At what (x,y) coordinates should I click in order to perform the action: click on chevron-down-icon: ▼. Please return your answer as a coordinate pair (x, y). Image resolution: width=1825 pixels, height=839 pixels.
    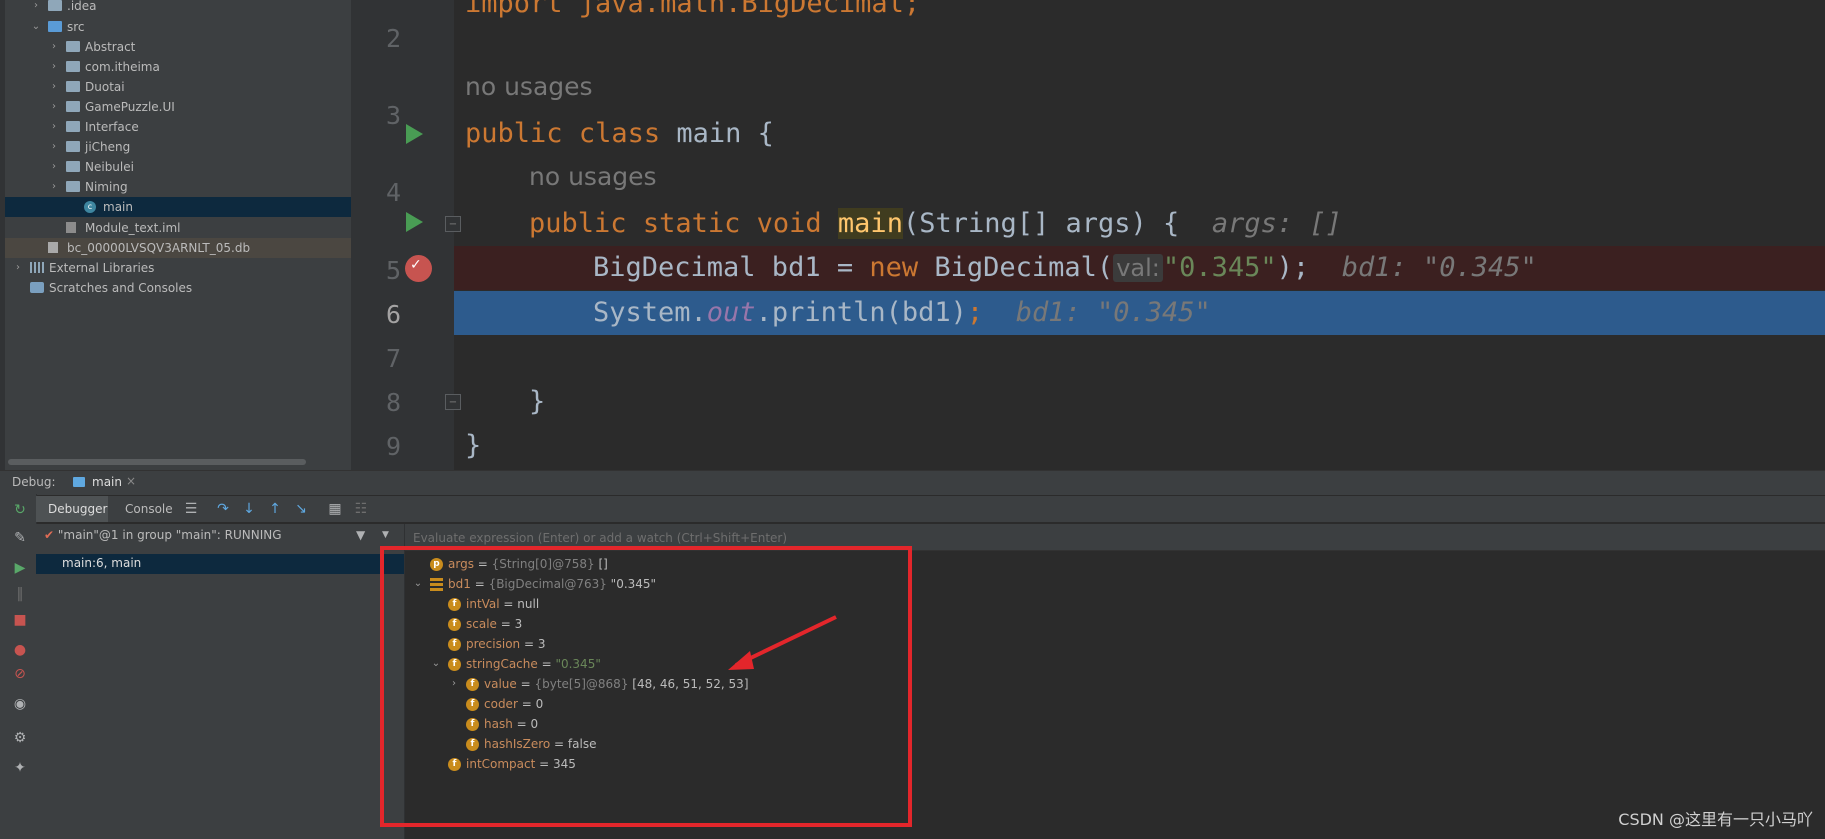
    Looking at the image, I should click on (385, 535).